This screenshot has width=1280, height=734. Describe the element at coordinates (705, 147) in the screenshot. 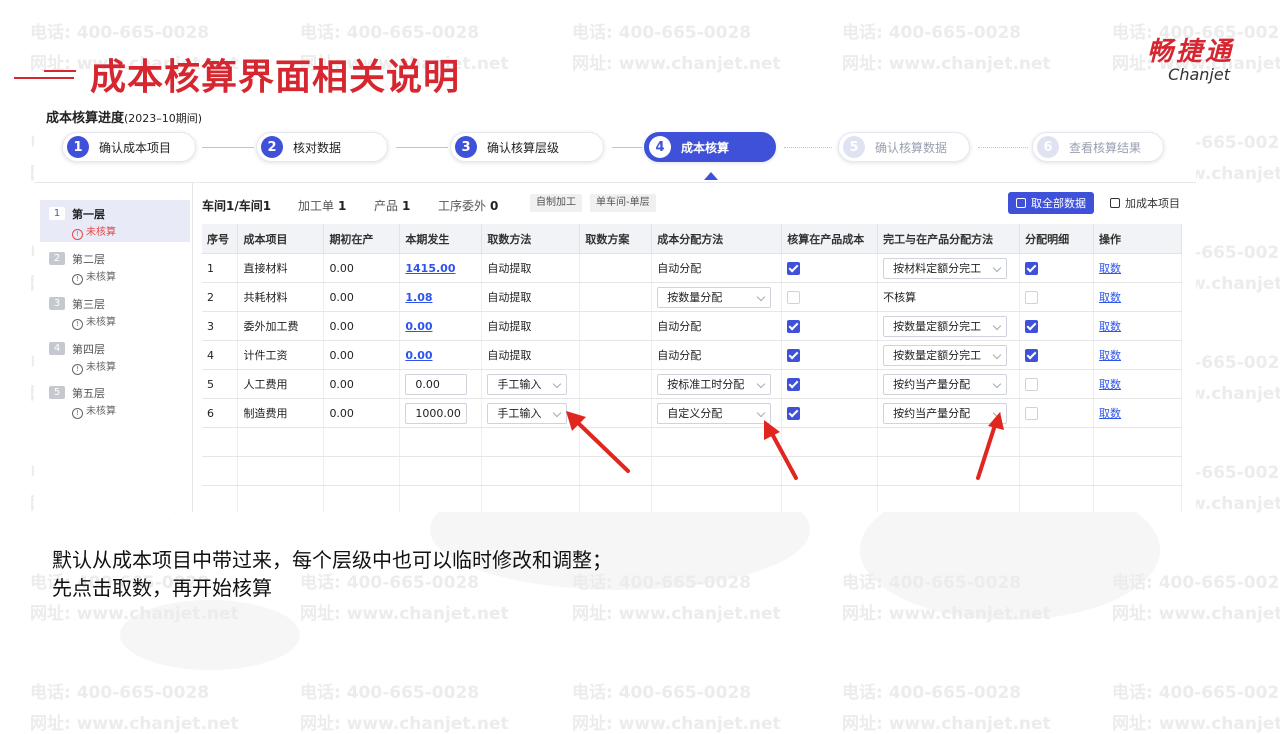

I see `step-label: 成本核算` at that location.